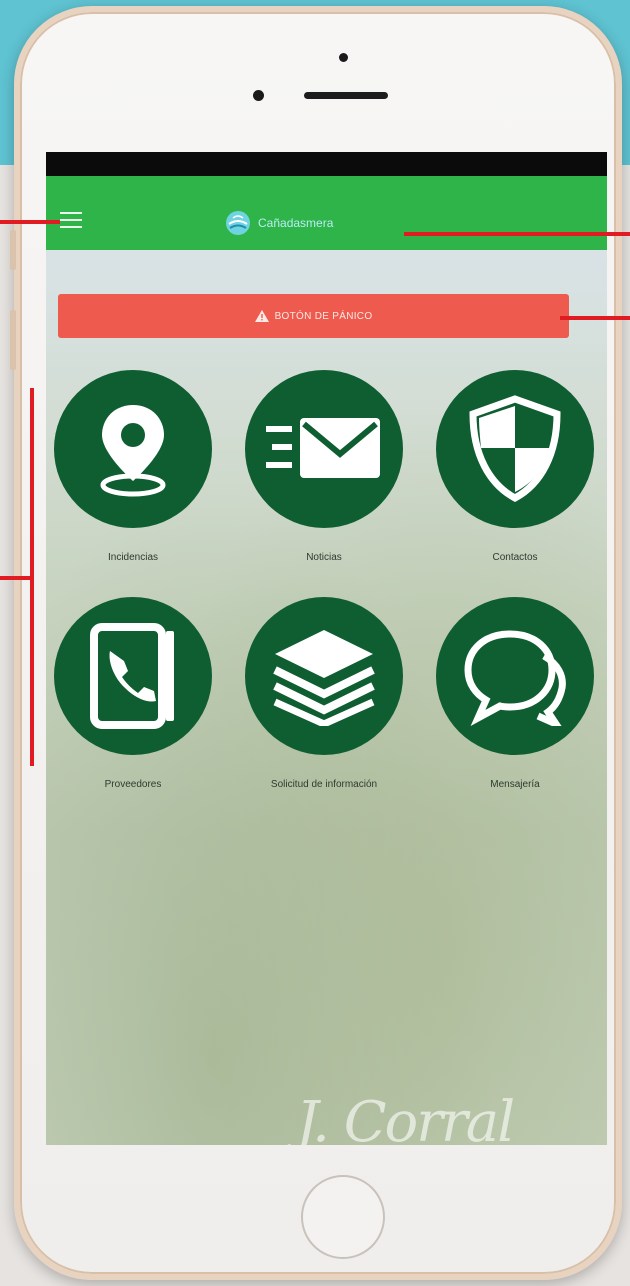 The width and height of the screenshot is (630, 1286). I want to click on volume-up-button, so click(13, 340).